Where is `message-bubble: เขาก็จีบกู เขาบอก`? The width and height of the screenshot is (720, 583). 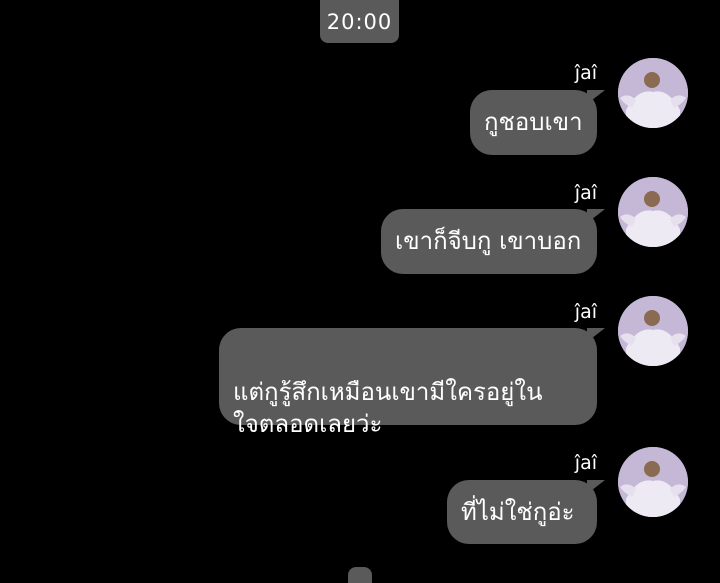 message-bubble: เขาก็จีบกู เขาบอก is located at coordinates (489, 241).